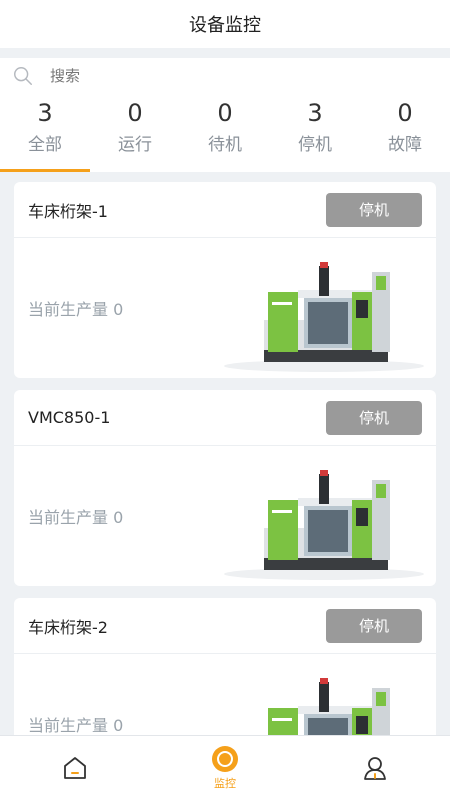 This screenshot has height=800, width=450. I want to click on tab-label: 待机, so click(225, 145).